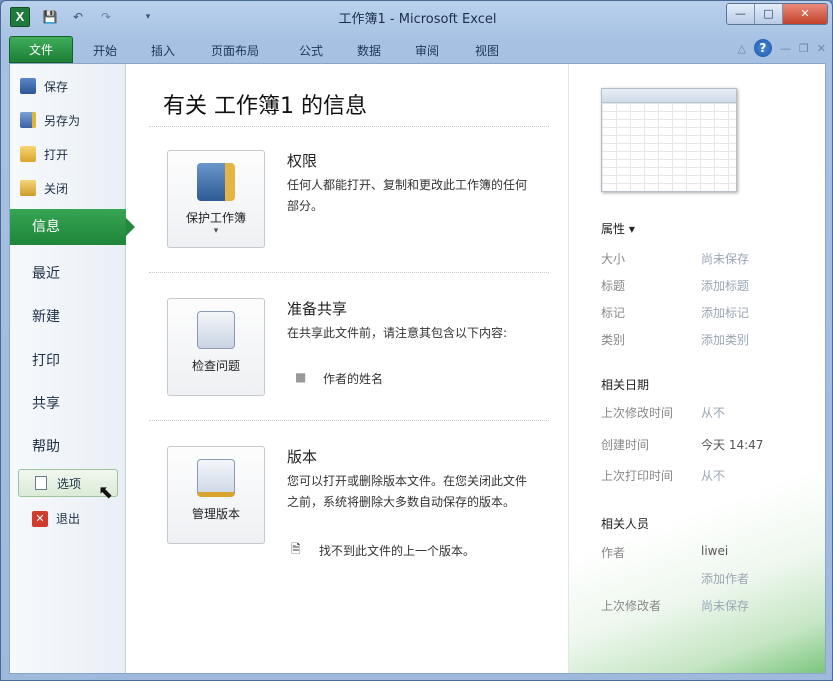 Image resolution: width=833 pixels, height=681 pixels. I want to click on add-author-field: 添加作者, so click(725, 578).